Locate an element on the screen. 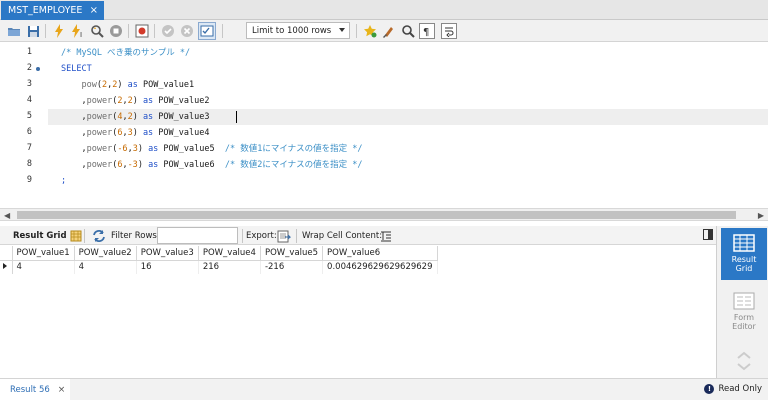 The width and height of the screenshot is (768, 400). code-token: /* 数値2にマイナスの値を指定 */ is located at coordinates (293, 165).